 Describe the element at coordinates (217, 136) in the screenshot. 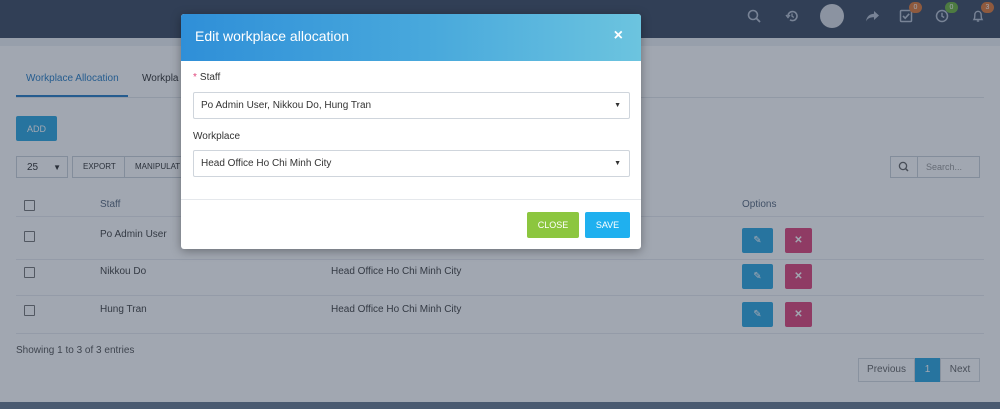

I see `workplace-label: Workplace` at that location.